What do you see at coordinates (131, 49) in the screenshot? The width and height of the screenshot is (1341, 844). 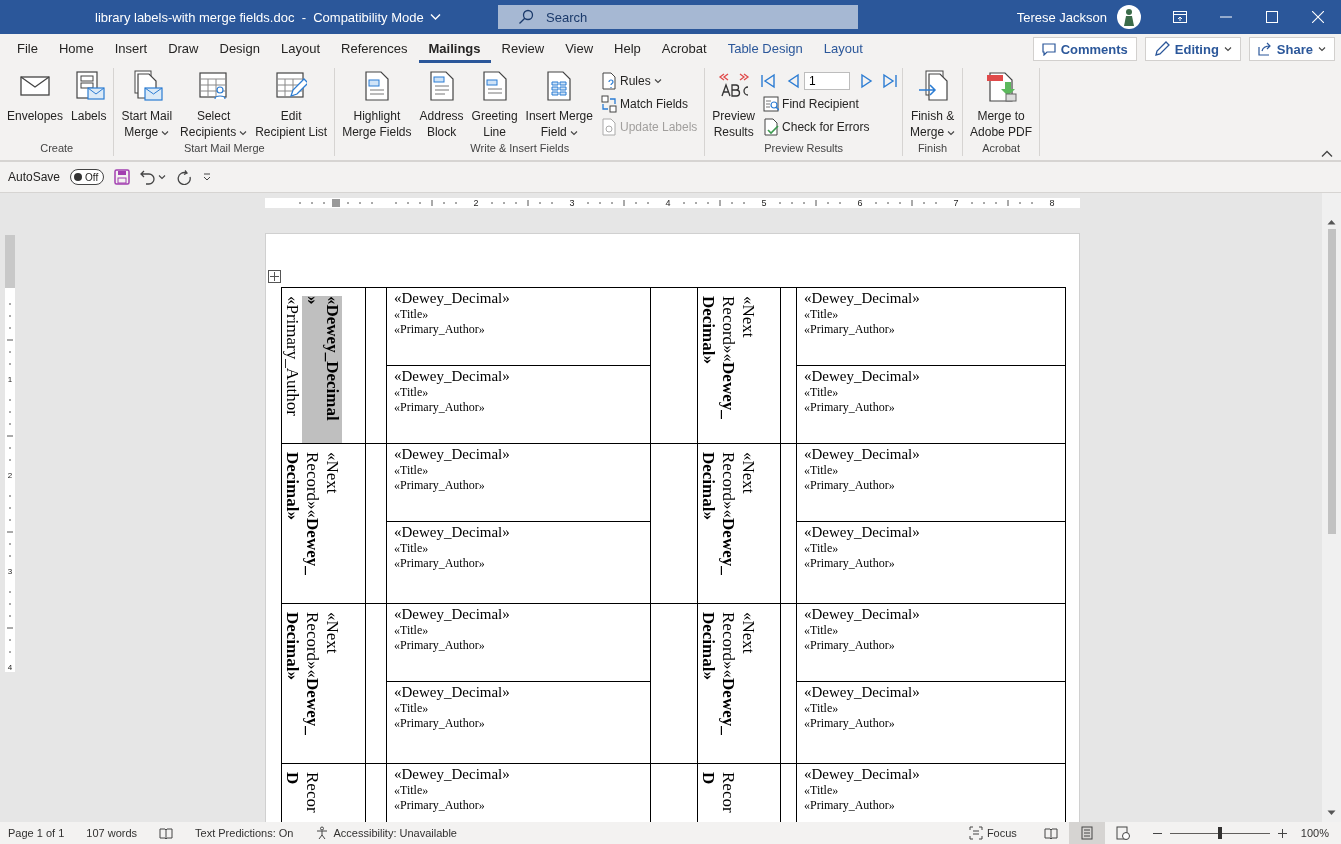 I see `ribbon-tab: Insert` at bounding box center [131, 49].